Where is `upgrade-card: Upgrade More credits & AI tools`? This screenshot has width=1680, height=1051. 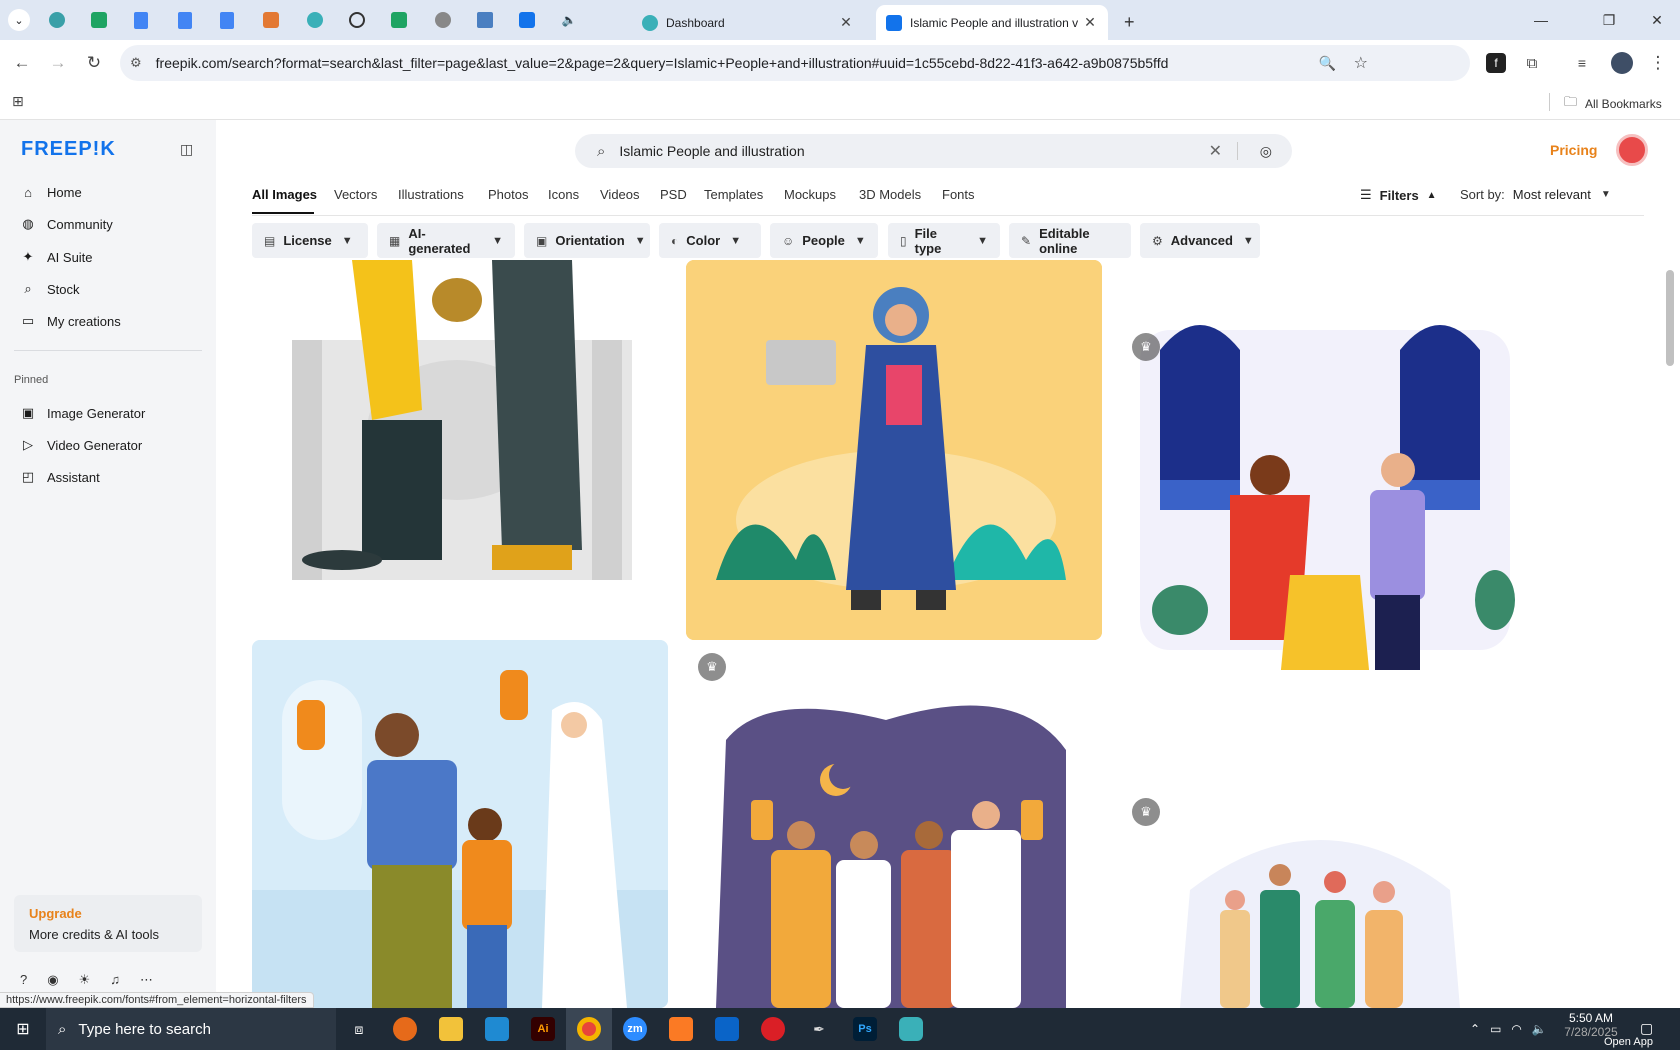
upgrade-card: Upgrade More credits & AI tools is located at coordinates (108, 923).